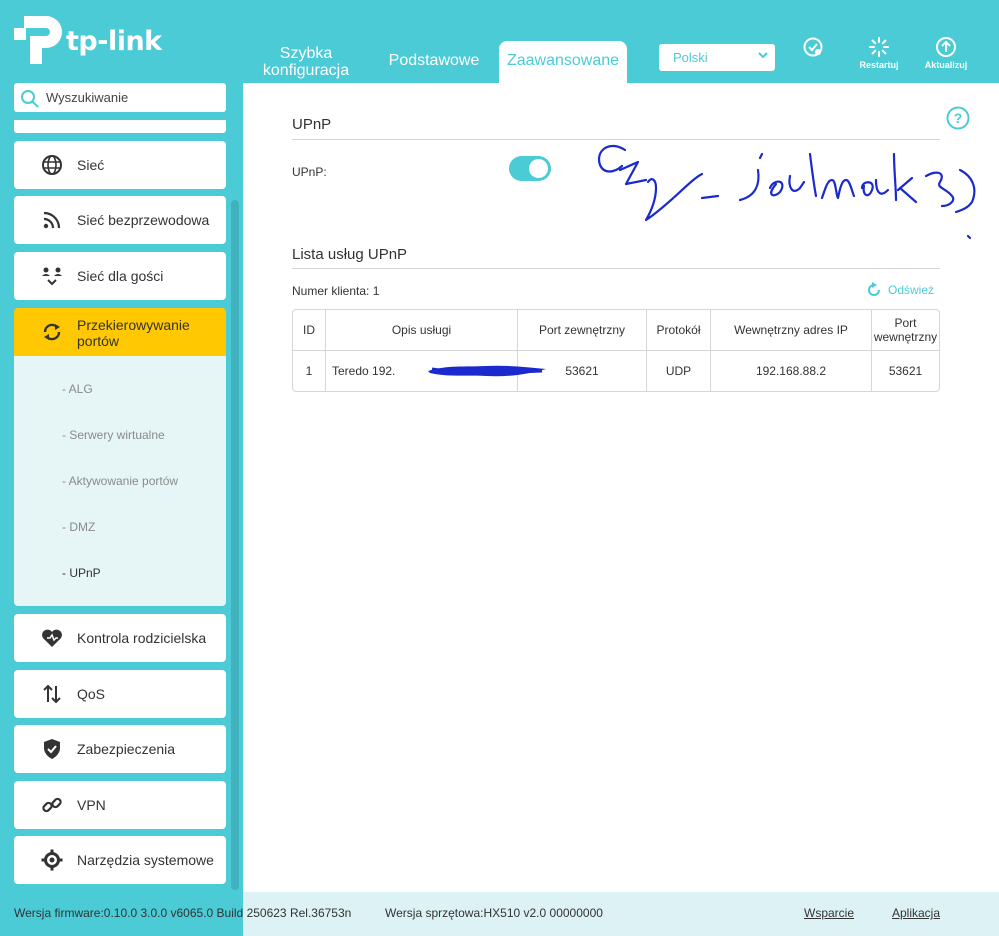  I want to click on update-button: Aktualizuj, so click(946, 53).